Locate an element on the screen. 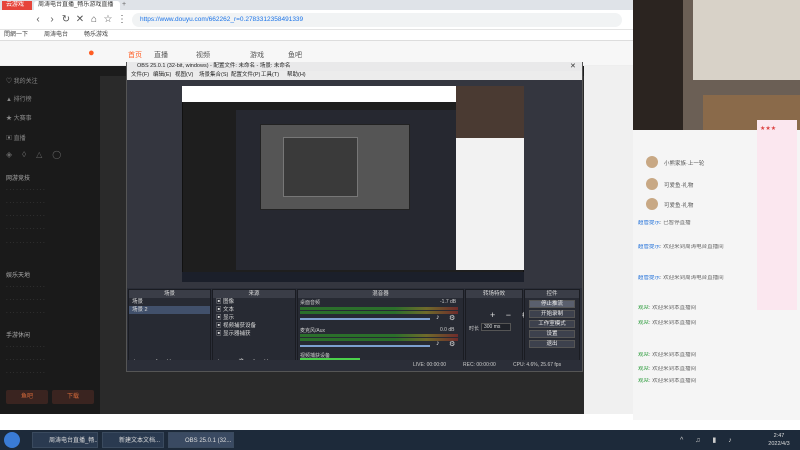 This screenshot has height=450, width=800. source-item: ▣ 文本 is located at coordinates (254, 310).